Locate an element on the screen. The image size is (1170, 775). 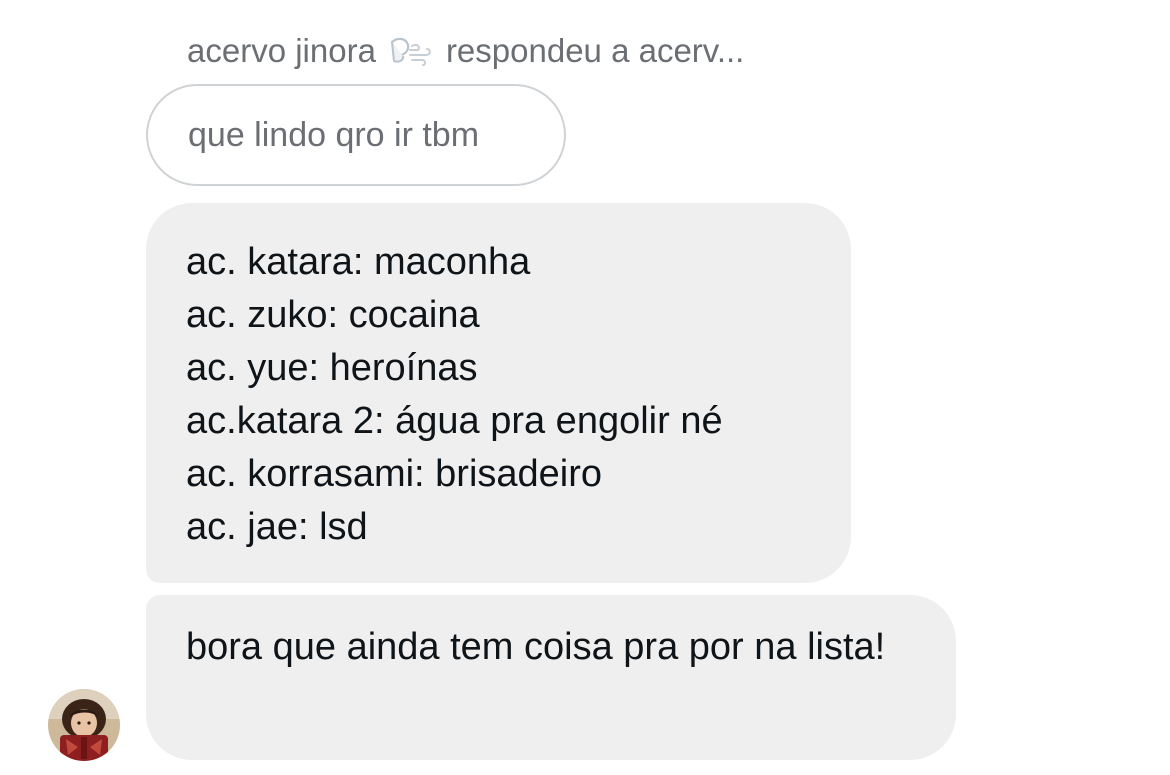
message-line: ac.katara 2: água pra engolir né is located at coordinates (454, 421).